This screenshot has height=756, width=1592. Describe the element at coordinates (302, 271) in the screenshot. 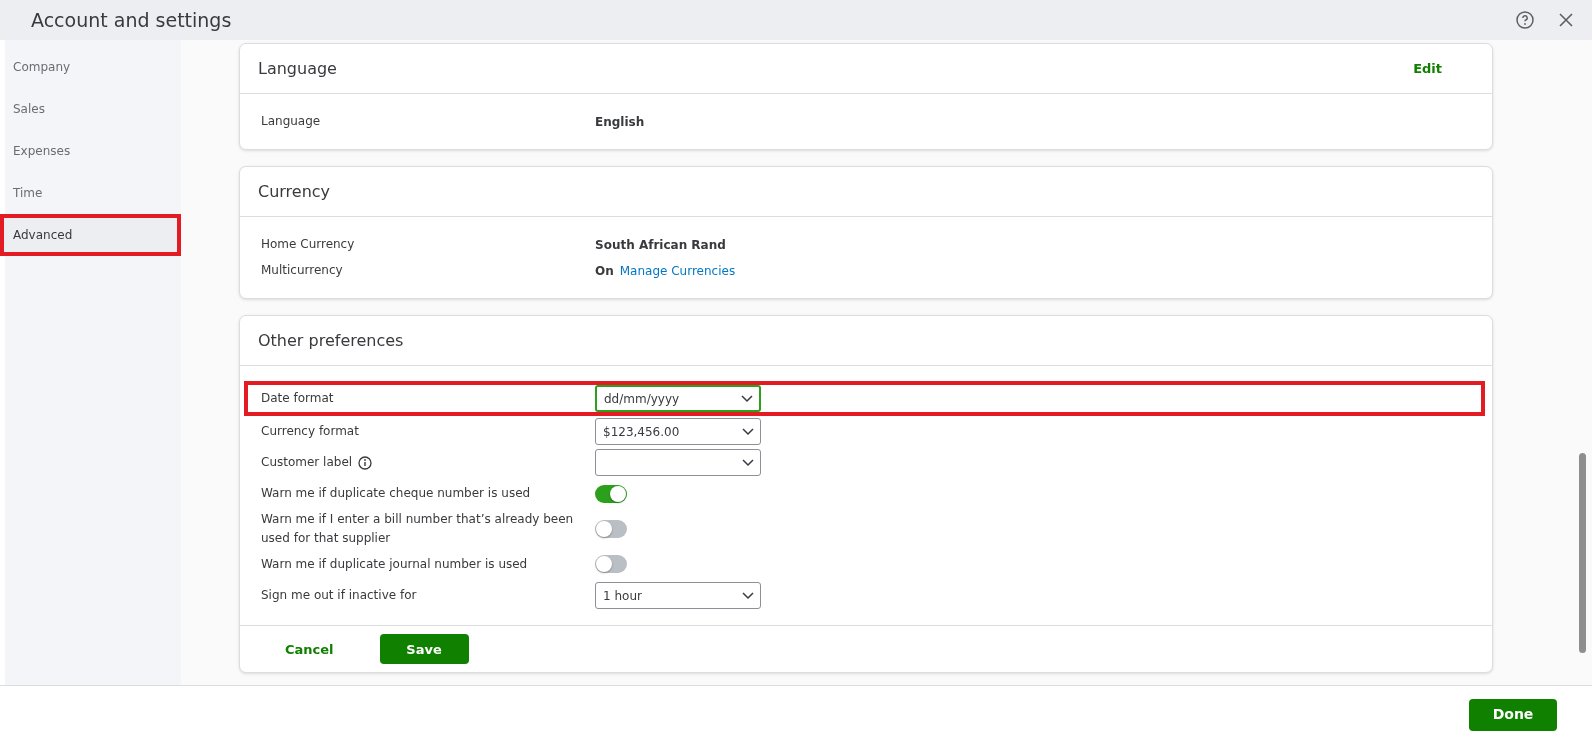

I see `setting-label: Multicurrency` at that location.